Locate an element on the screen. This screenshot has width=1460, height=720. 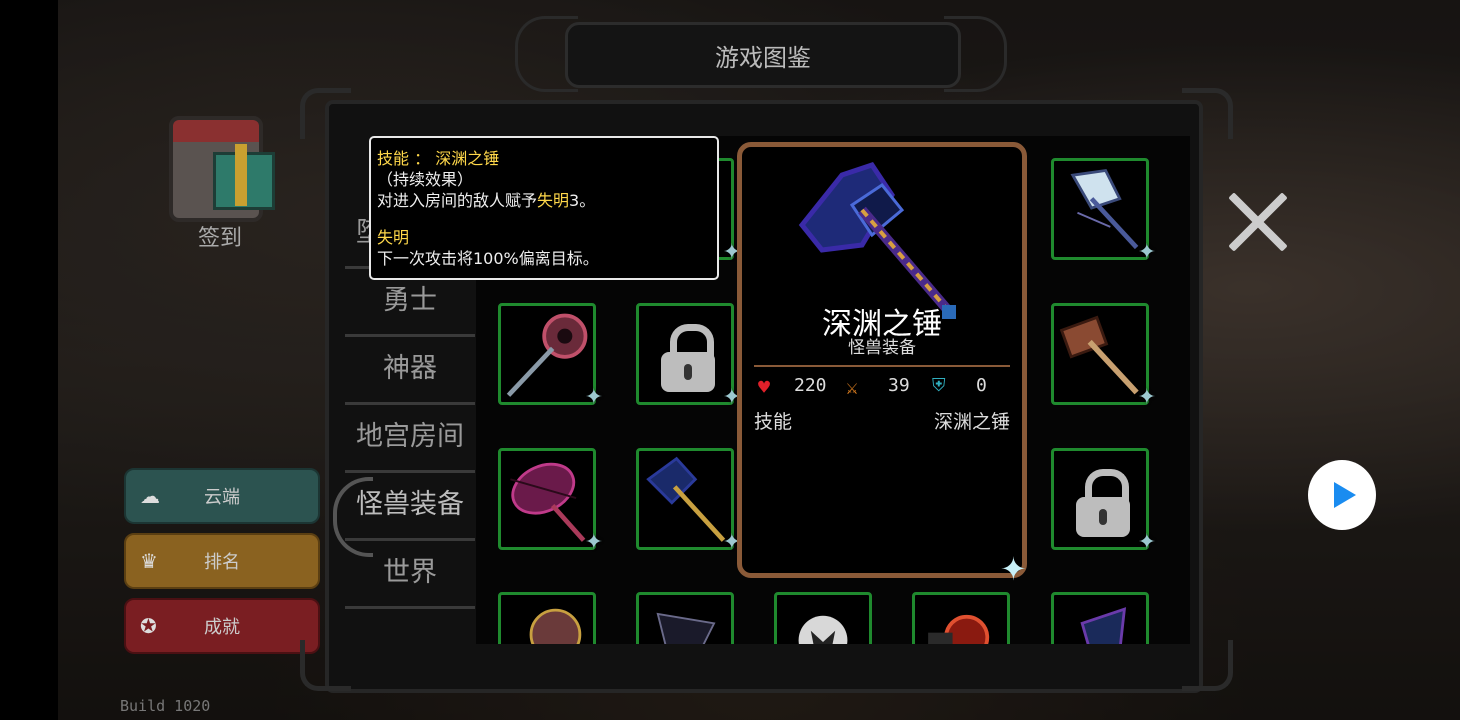
tooltip-skill-name: 深渊之锤 is located at coordinates (467, 158).